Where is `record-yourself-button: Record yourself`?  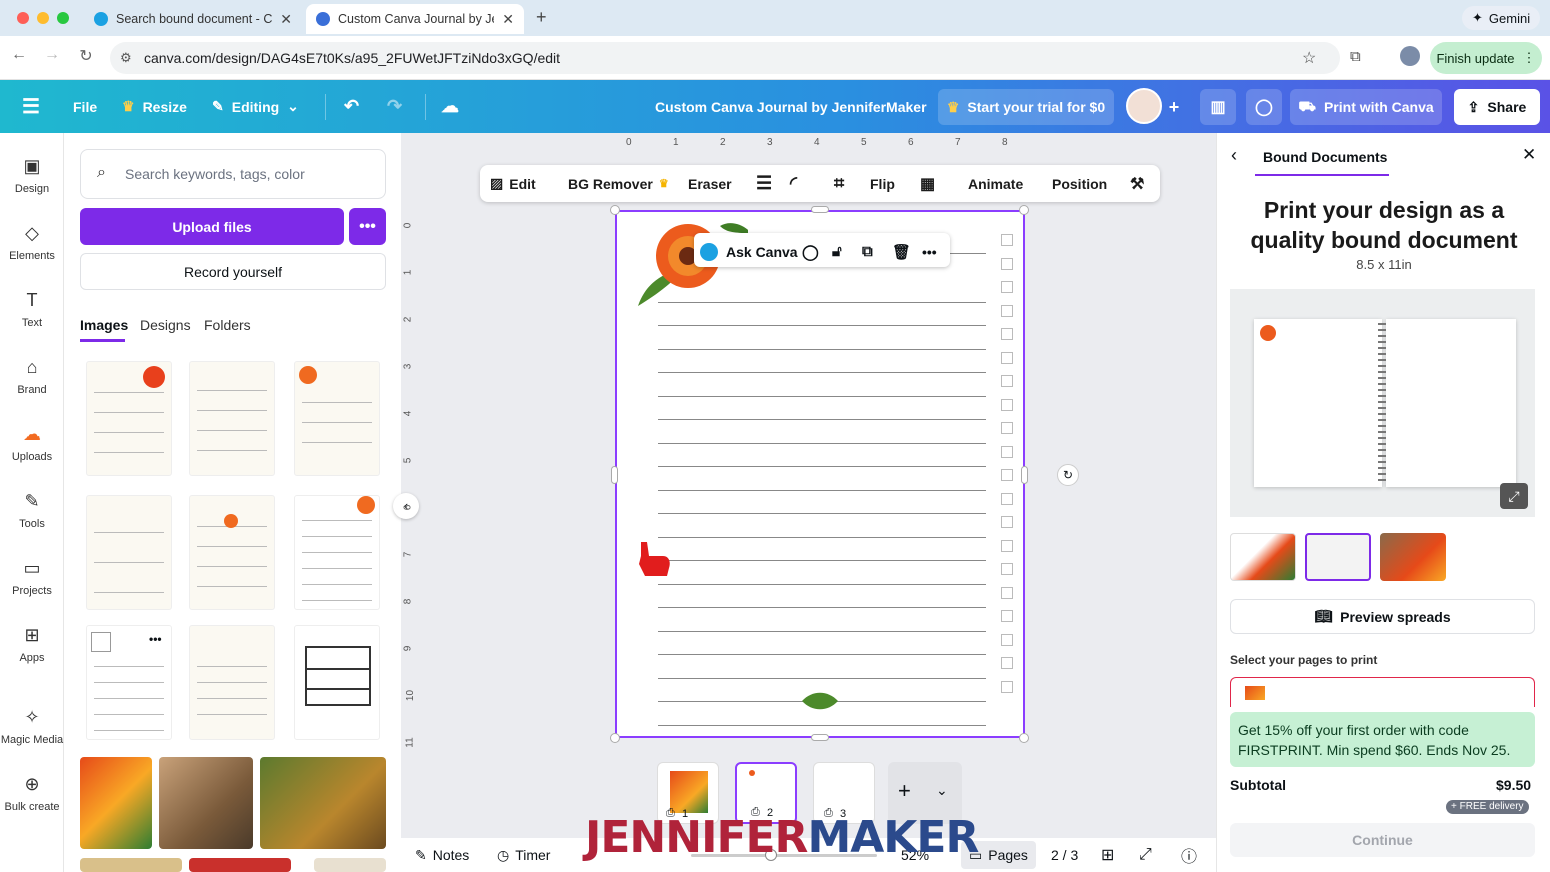
record-yourself-button: Record yourself is located at coordinates (233, 271).